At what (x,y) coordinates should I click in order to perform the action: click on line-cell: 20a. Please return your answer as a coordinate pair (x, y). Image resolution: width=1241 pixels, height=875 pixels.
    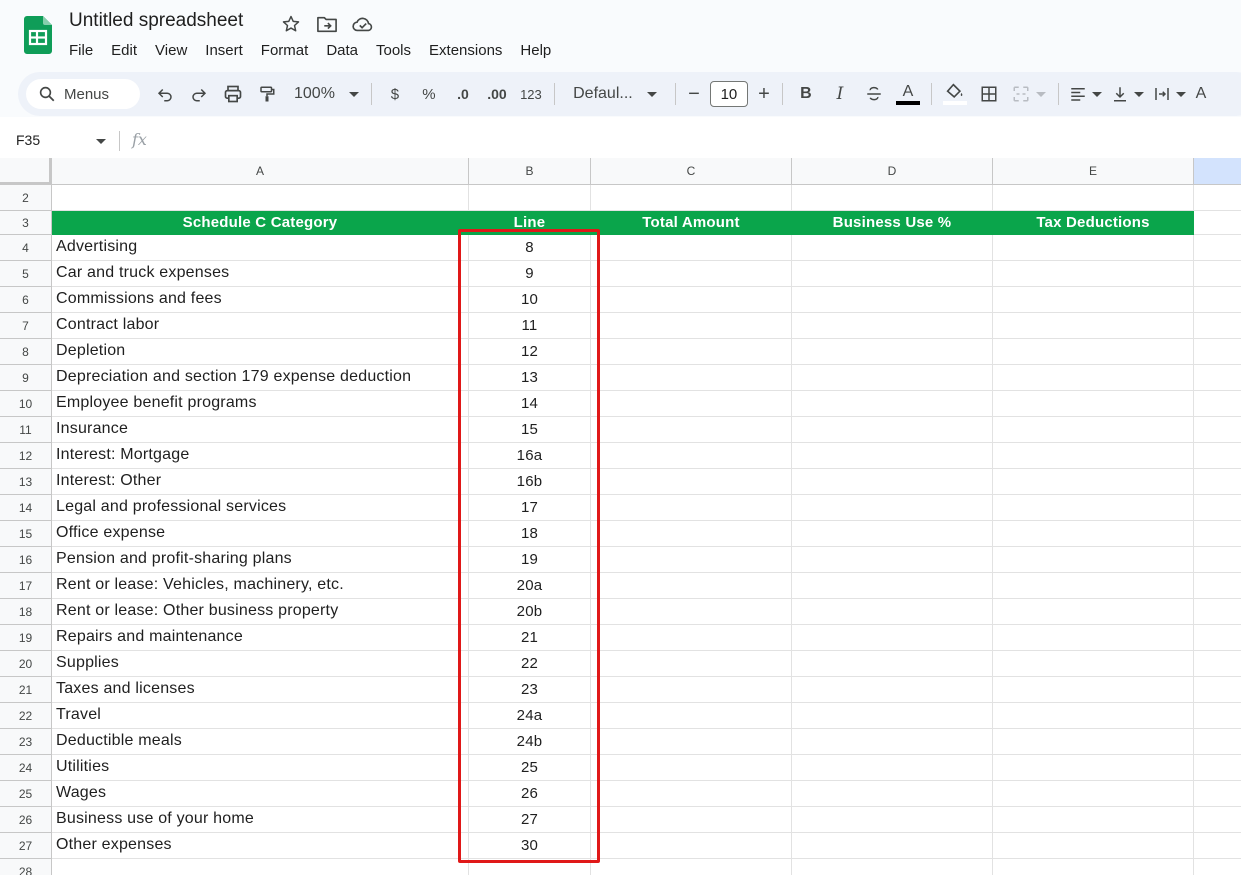
    Looking at the image, I should click on (530, 586).